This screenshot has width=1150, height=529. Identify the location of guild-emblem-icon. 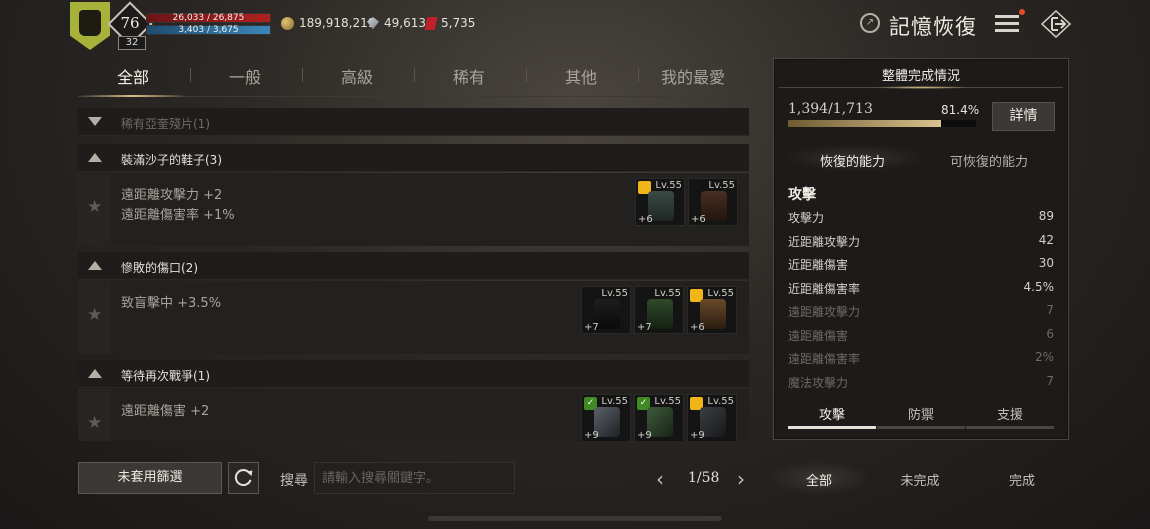
(90, 26).